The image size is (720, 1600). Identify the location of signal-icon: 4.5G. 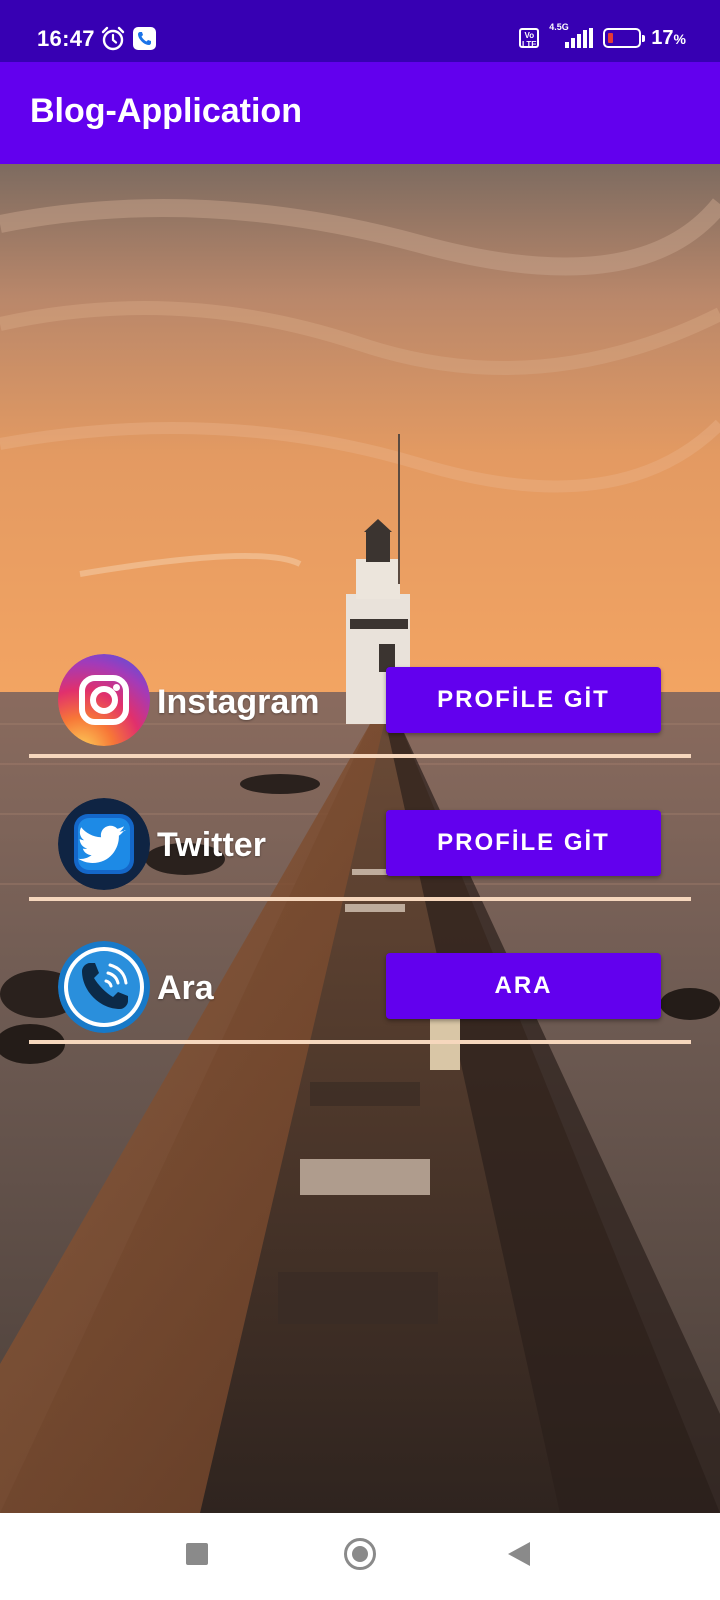
(571, 36).